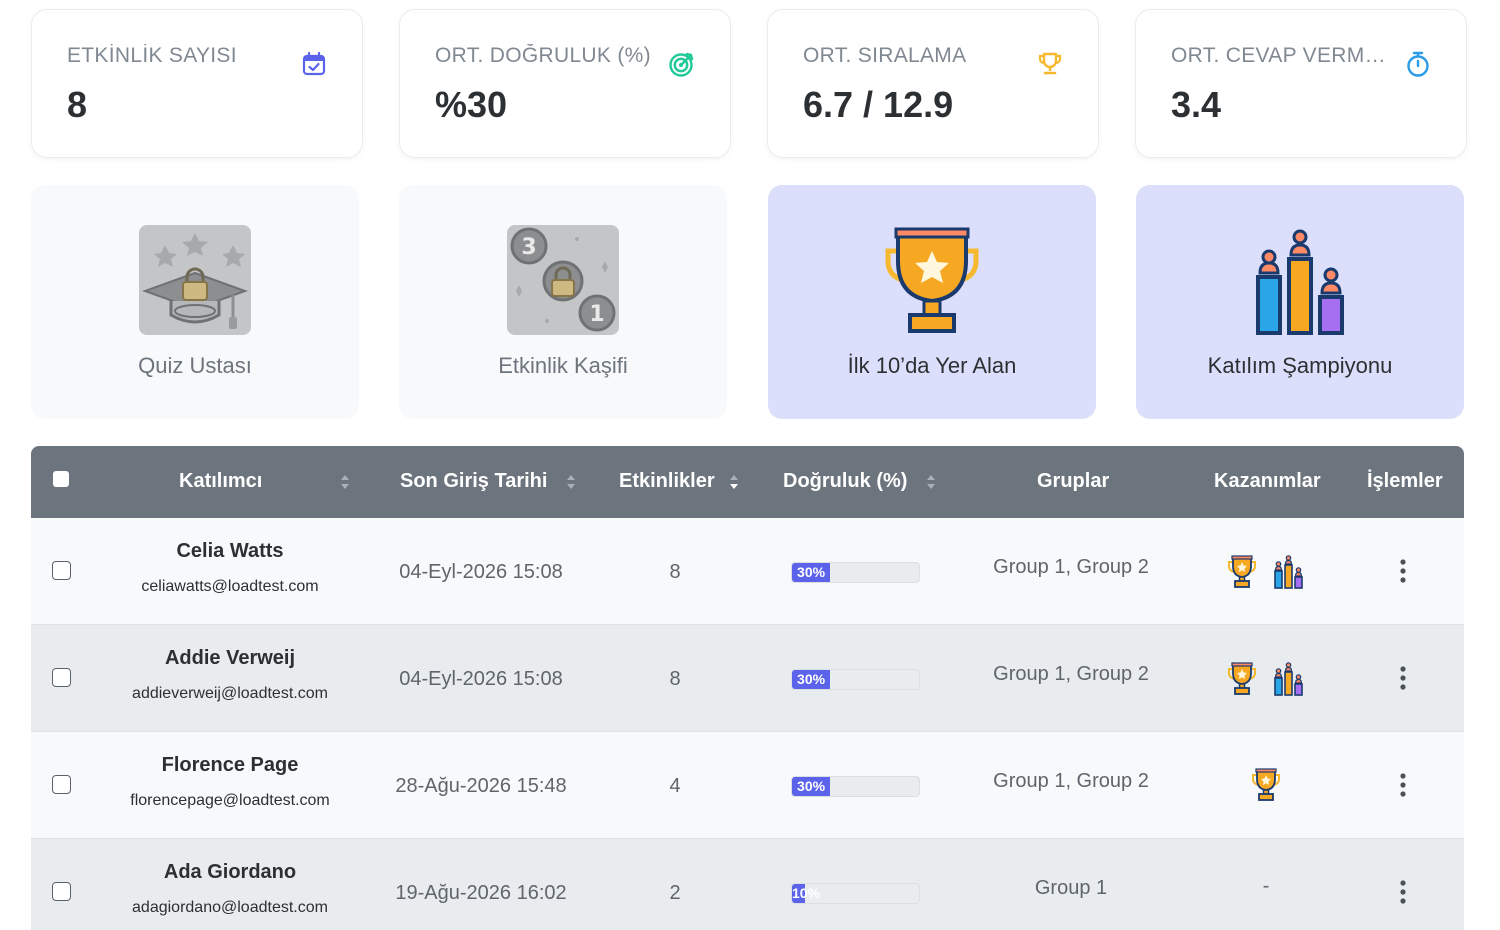  I want to click on stat-card-avg-response-time: ORT. CEVAP VERME SÜRESİ 3.4, so click(1301, 83).